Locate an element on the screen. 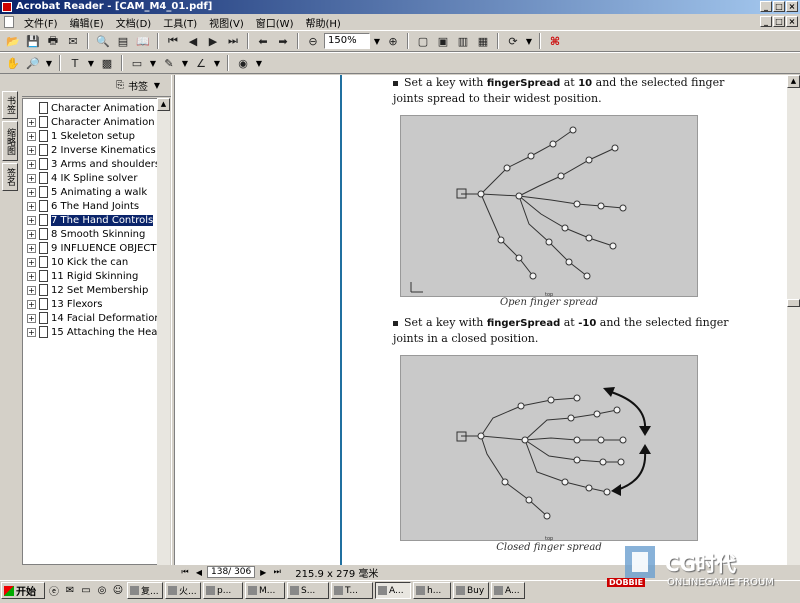 The image size is (800, 603). bookmarks-menu-dropdown-icon: ▼ is located at coordinates (157, 85).